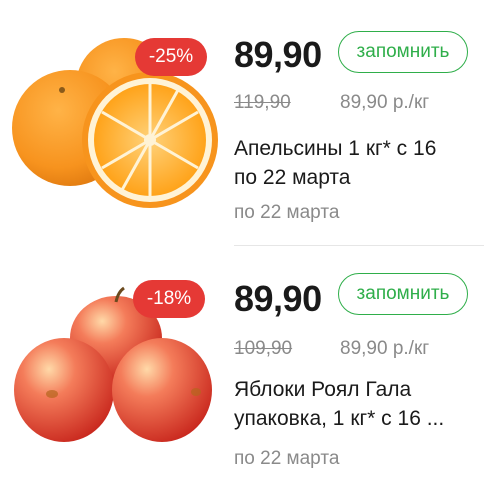 The height and width of the screenshot is (485, 502). What do you see at coordinates (263, 348) in the screenshot?
I see `old-price: 109,90` at bounding box center [263, 348].